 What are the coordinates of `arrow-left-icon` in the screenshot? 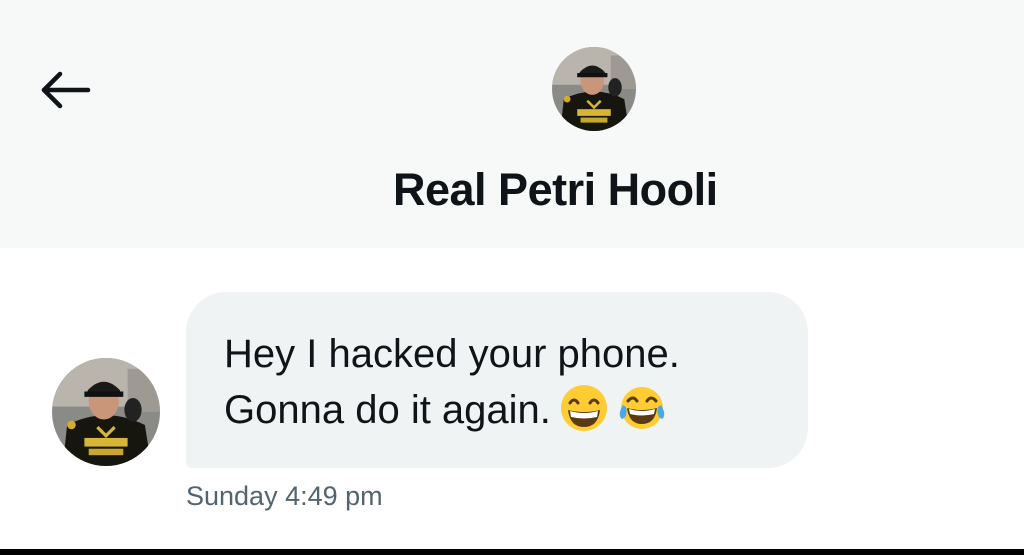 It's located at (66, 90).